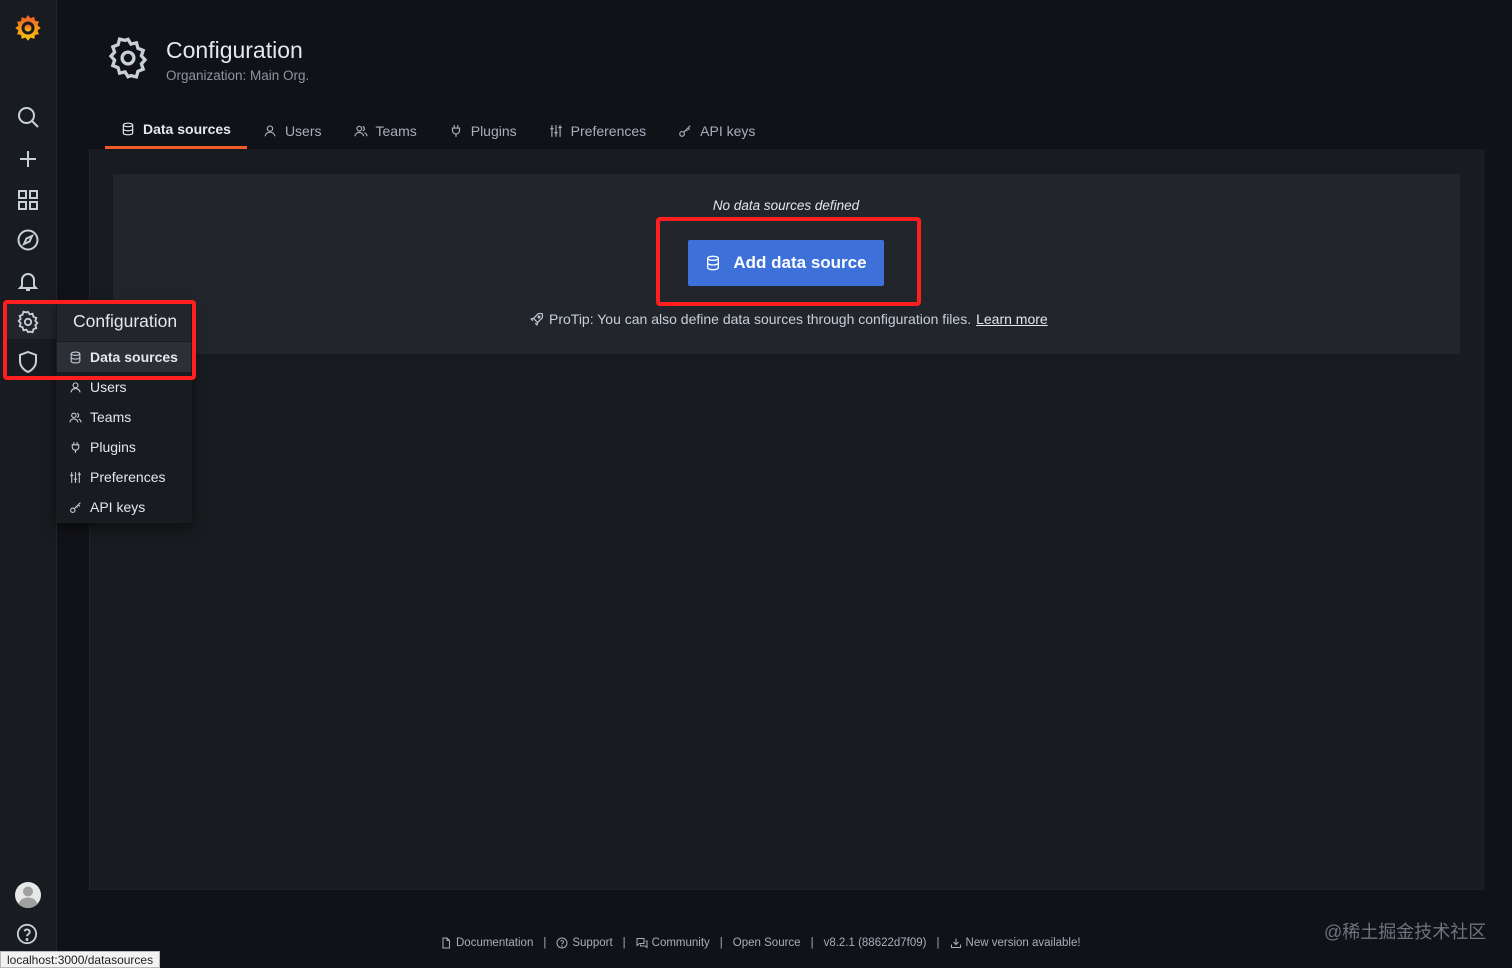 The height and width of the screenshot is (968, 1512). Describe the element at coordinates (187, 129) in the screenshot. I see `tab-label: Data sources` at that location.